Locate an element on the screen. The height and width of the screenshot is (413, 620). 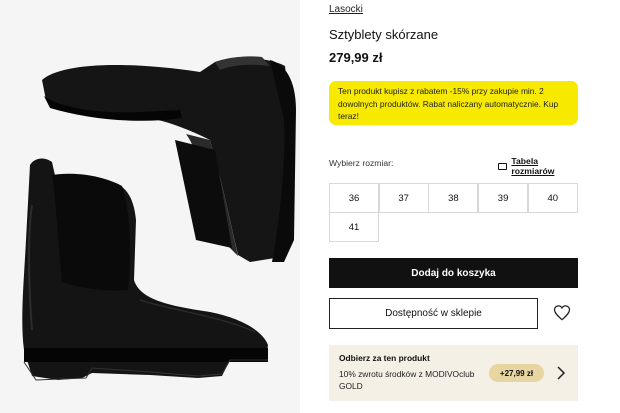
reward-text: 10% zwrotu środków z MODIVOclub GOLD is located at coordinates (407, 380).